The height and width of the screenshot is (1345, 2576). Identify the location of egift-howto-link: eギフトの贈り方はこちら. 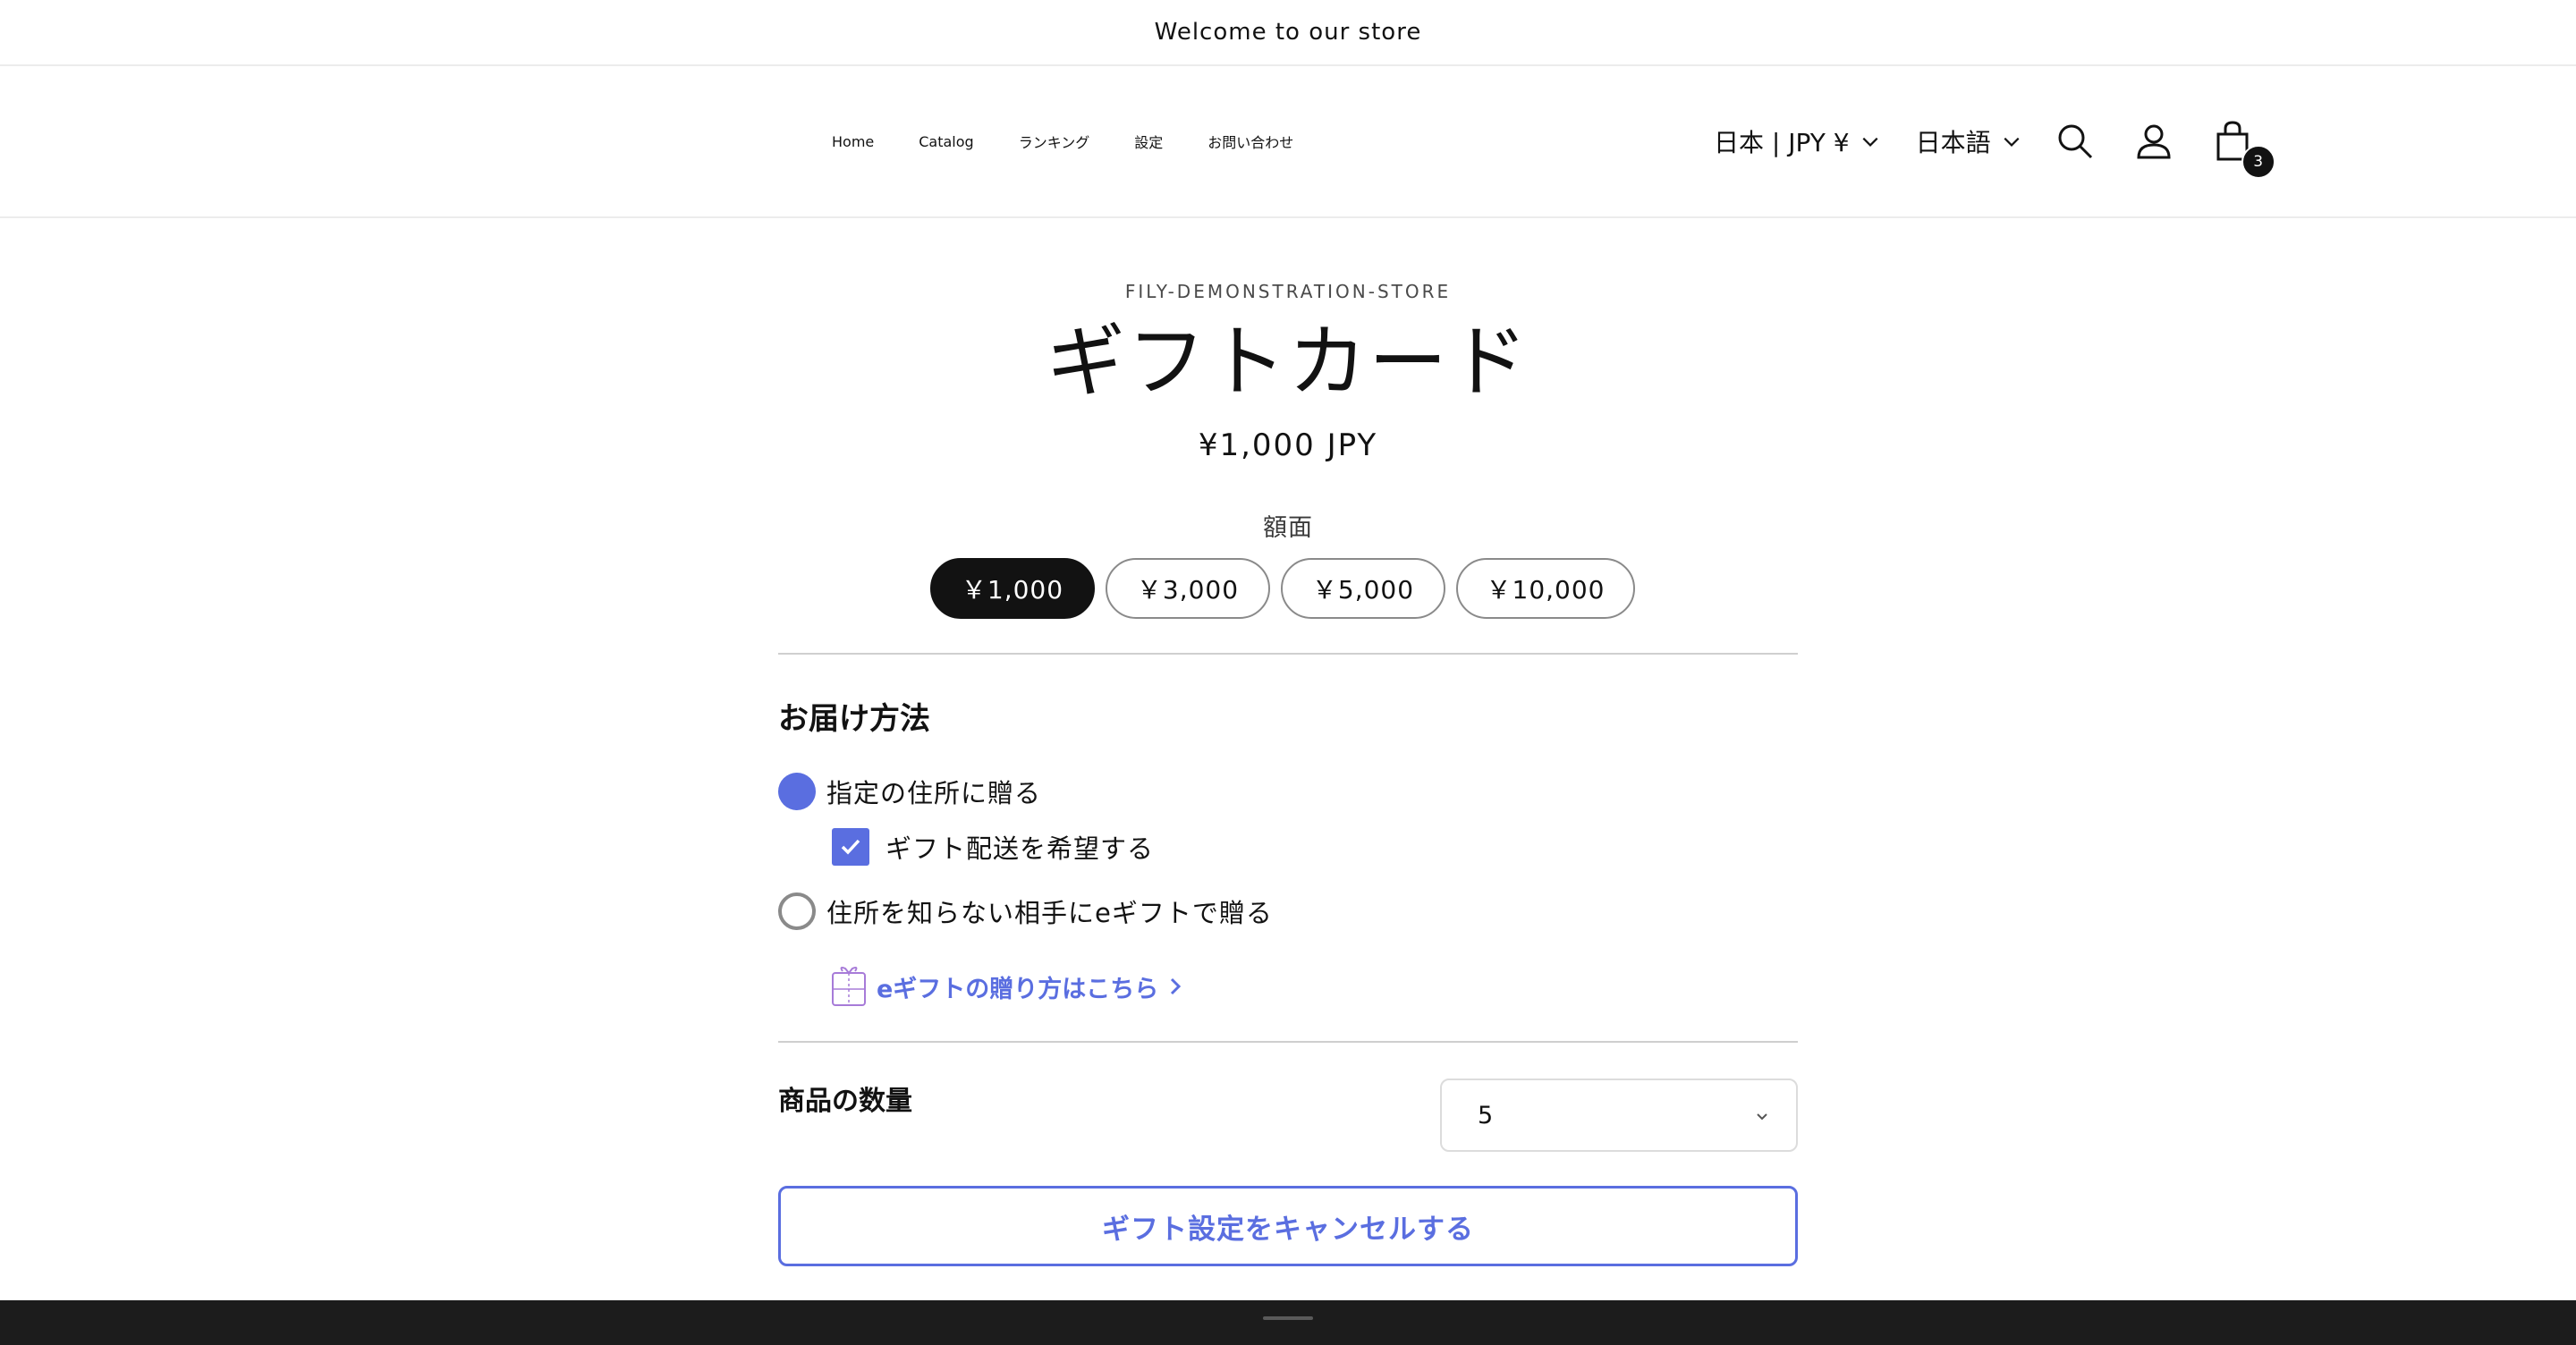
(1006, 986).